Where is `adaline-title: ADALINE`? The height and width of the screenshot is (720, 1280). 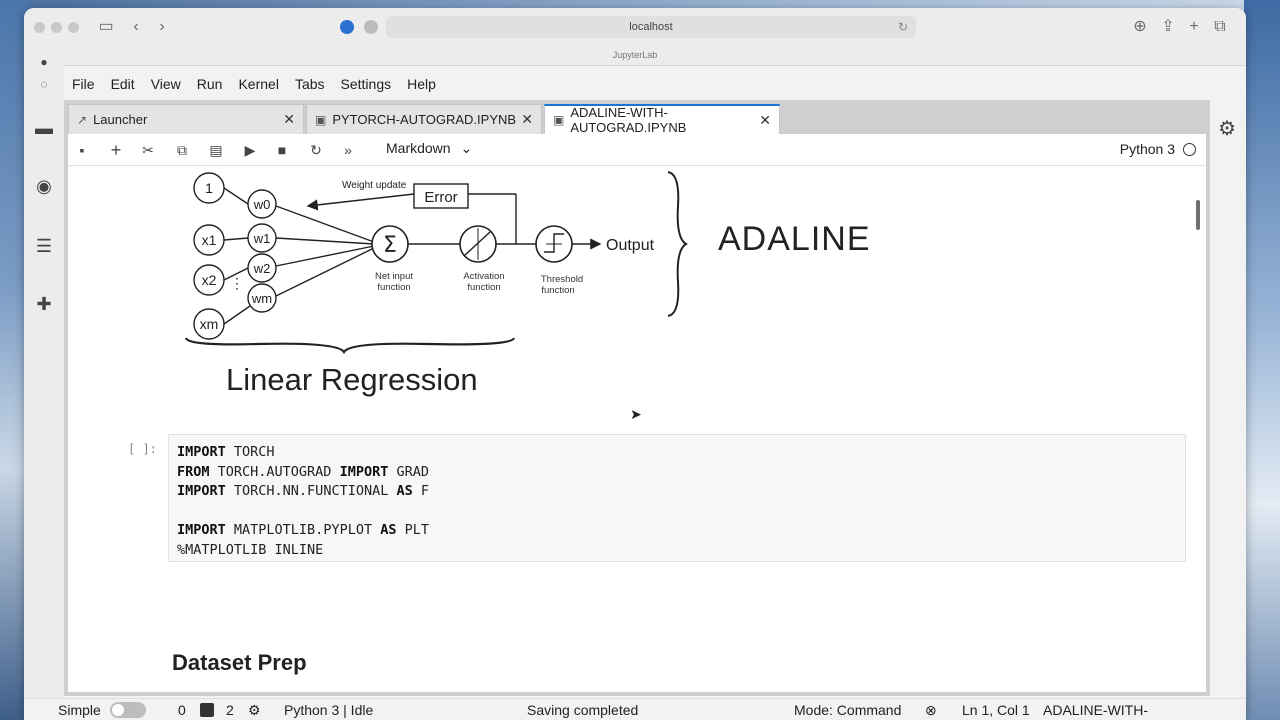
adaline-title: ADALINE is located at coordinates (794, 239).